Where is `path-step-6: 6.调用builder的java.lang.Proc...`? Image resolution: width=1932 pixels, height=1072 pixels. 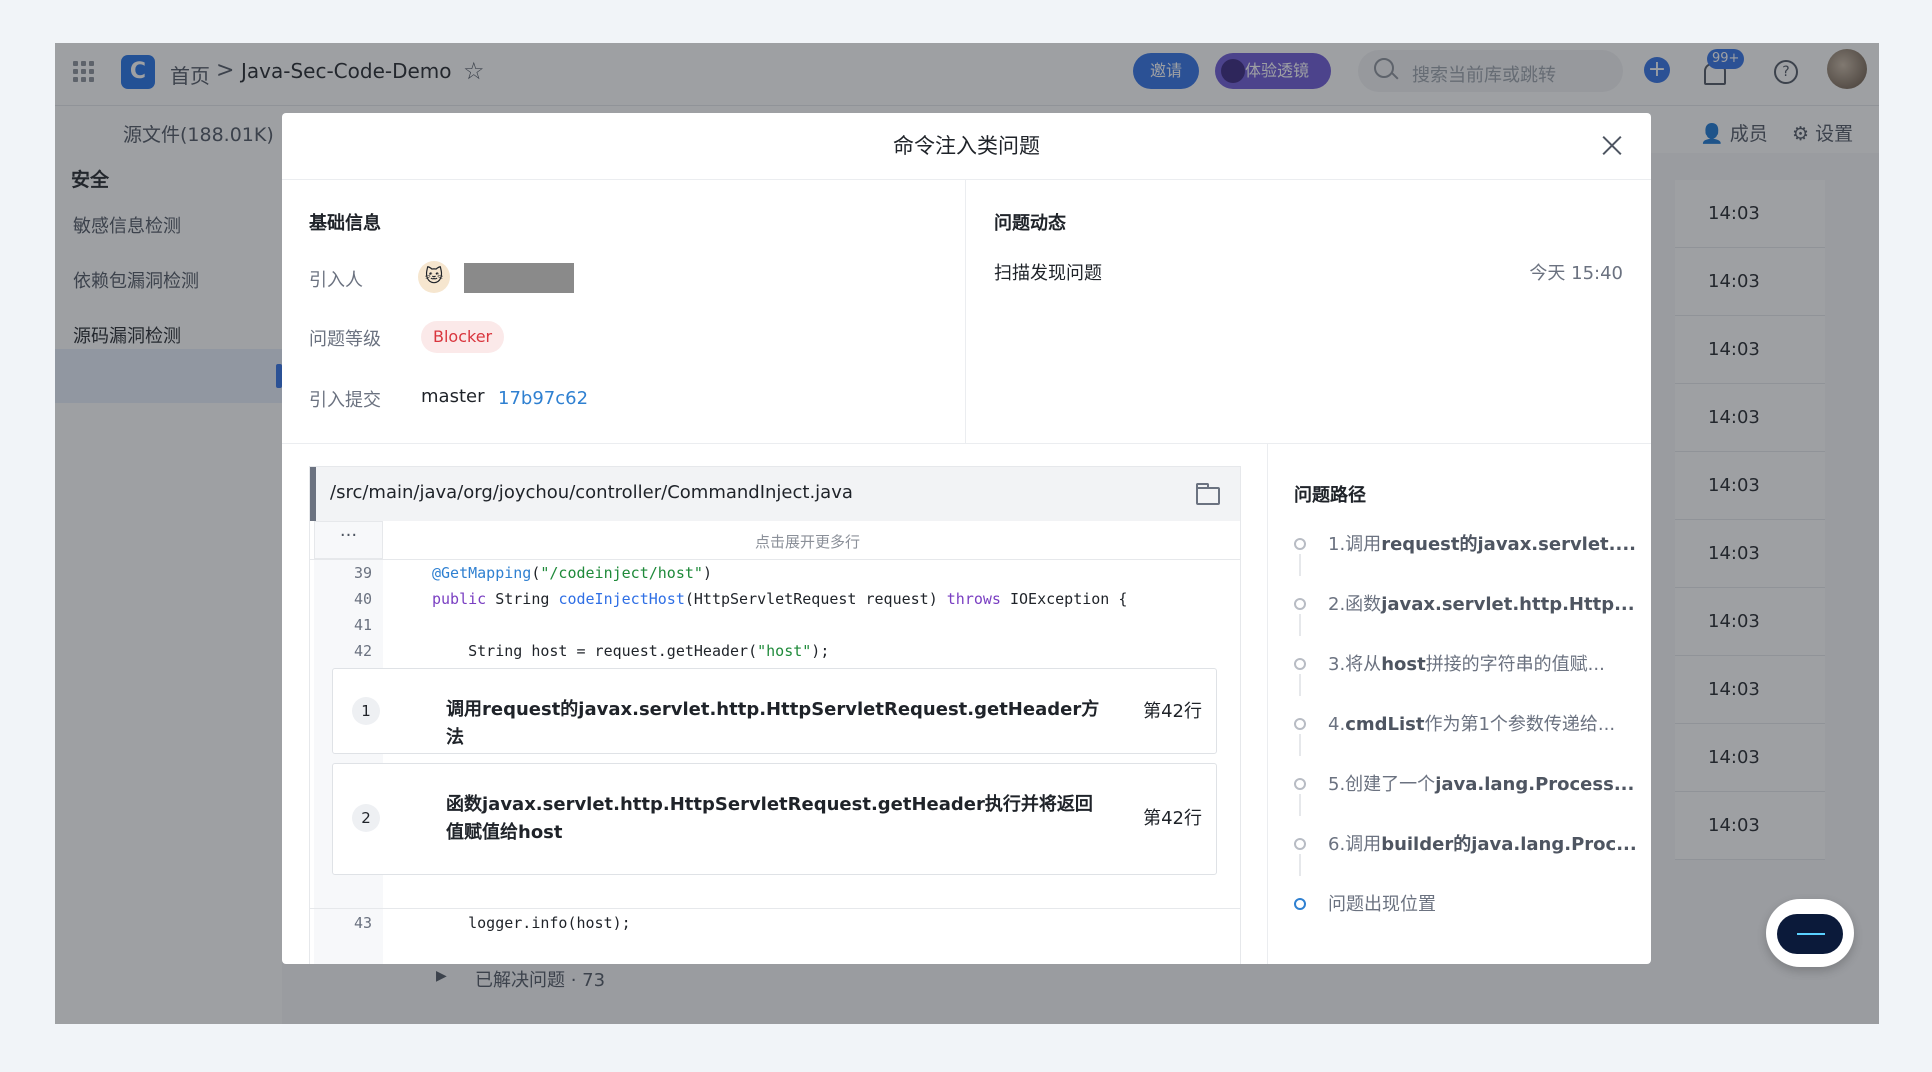 path-step-6: 6.调用builder的java.lang.Proc... is located at coordinates (1482, 843).